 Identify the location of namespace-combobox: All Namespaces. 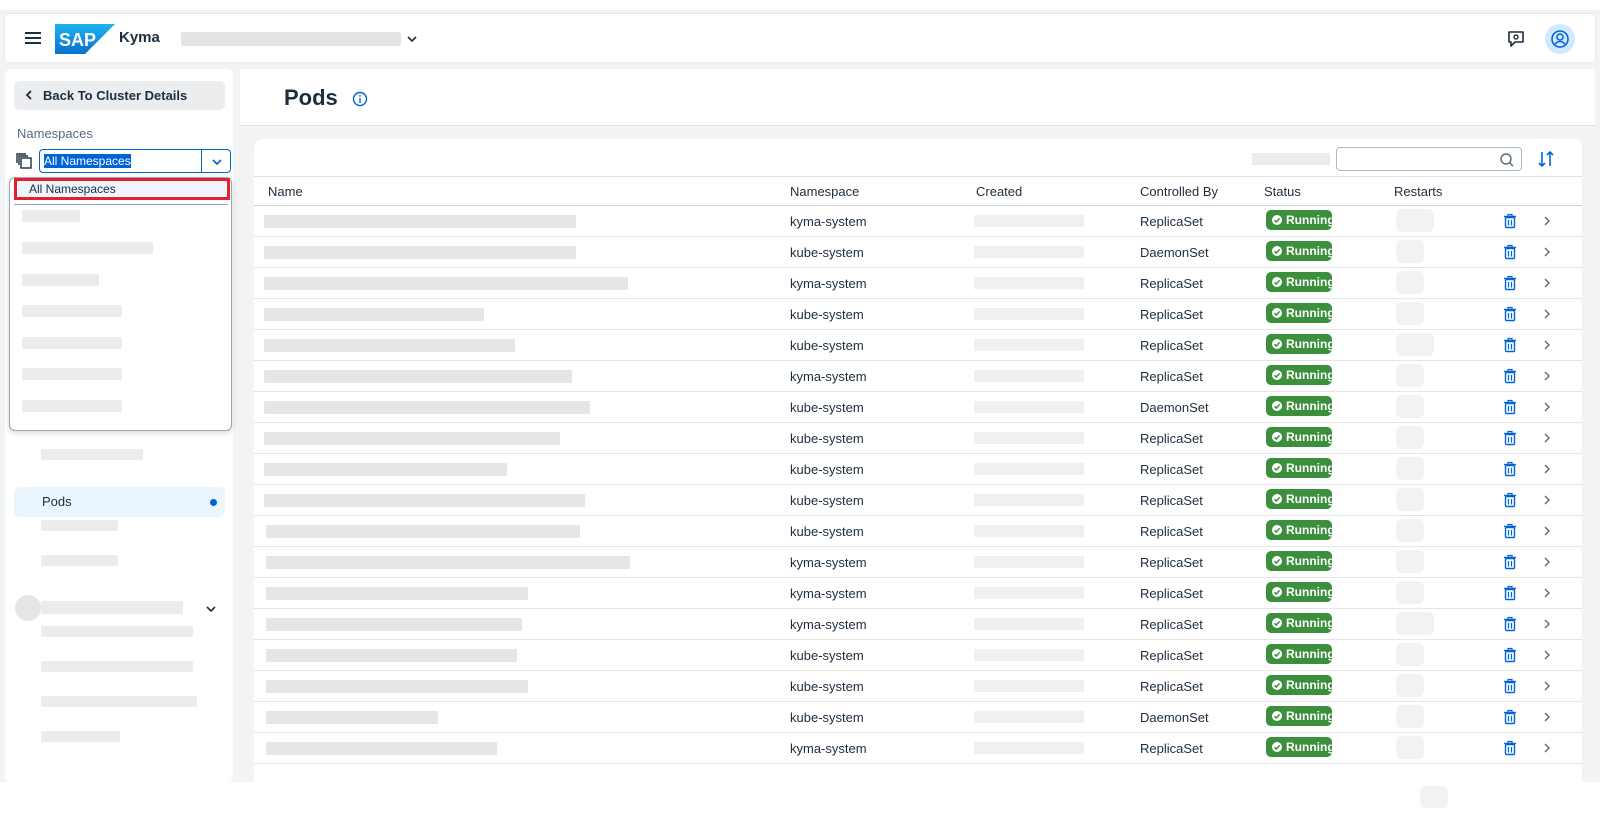
(121, 161).